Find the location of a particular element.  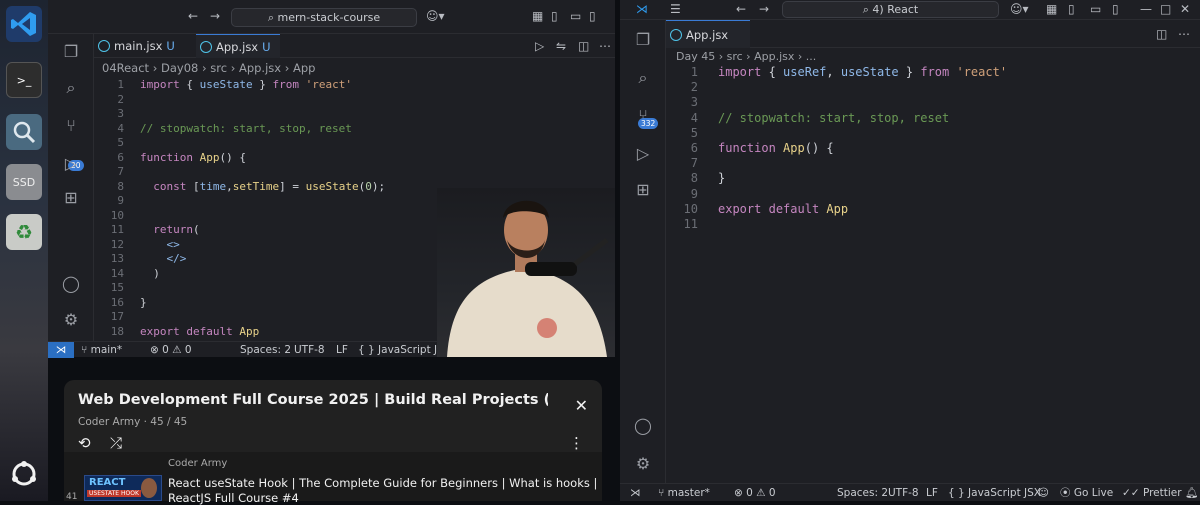

language-indicator: { } JavaScript JSX is located at coordinates (994, 493).